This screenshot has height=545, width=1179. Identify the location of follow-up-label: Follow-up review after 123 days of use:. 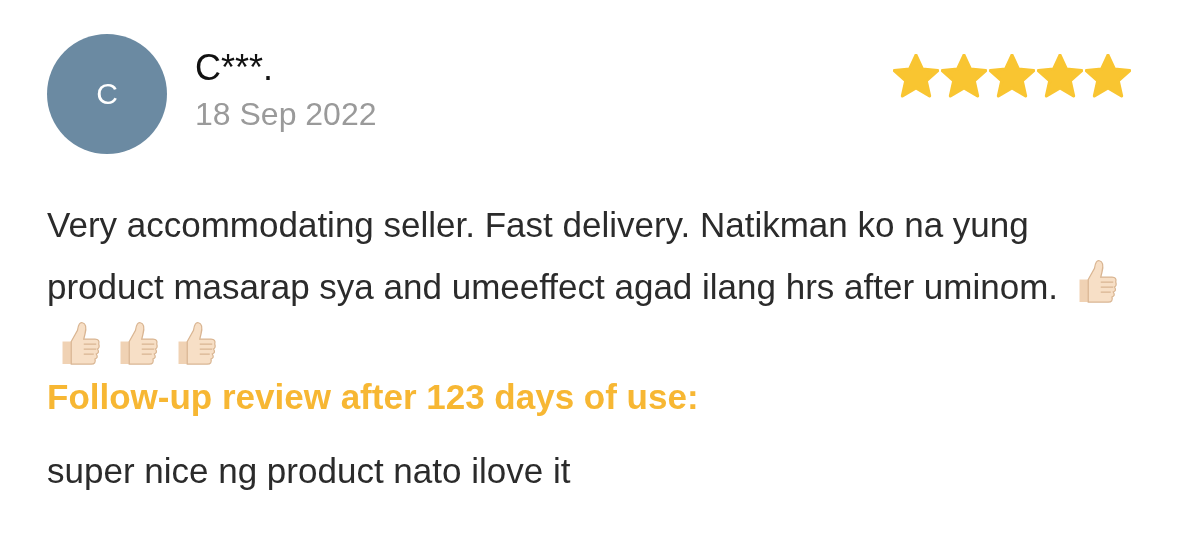
(373, 397).